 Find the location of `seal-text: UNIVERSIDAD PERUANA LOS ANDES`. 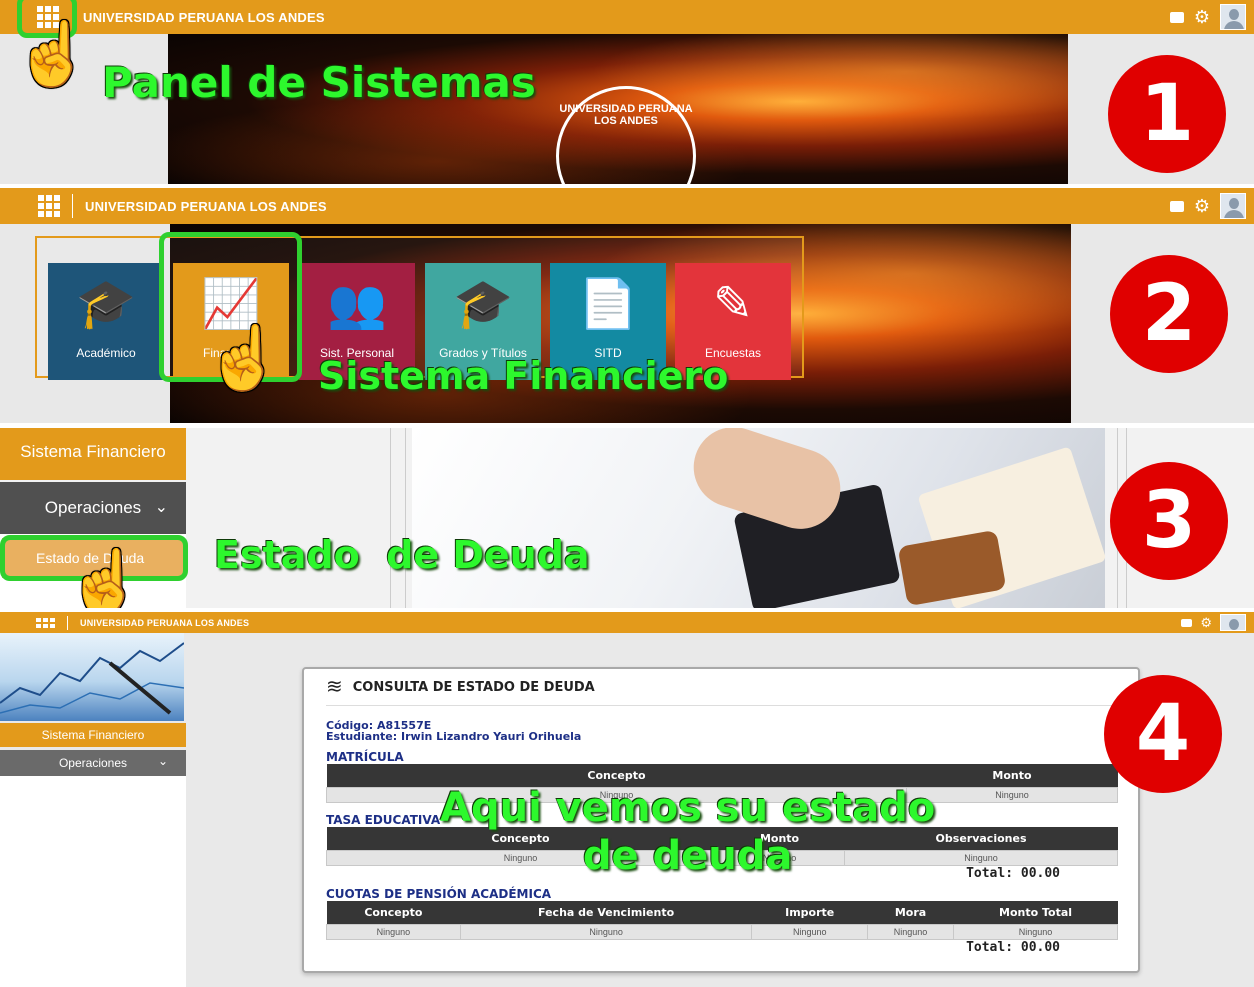

seal-text: UNIVERSIDAD PERUANA LOS ANDES is located at coordinates (626, 115).